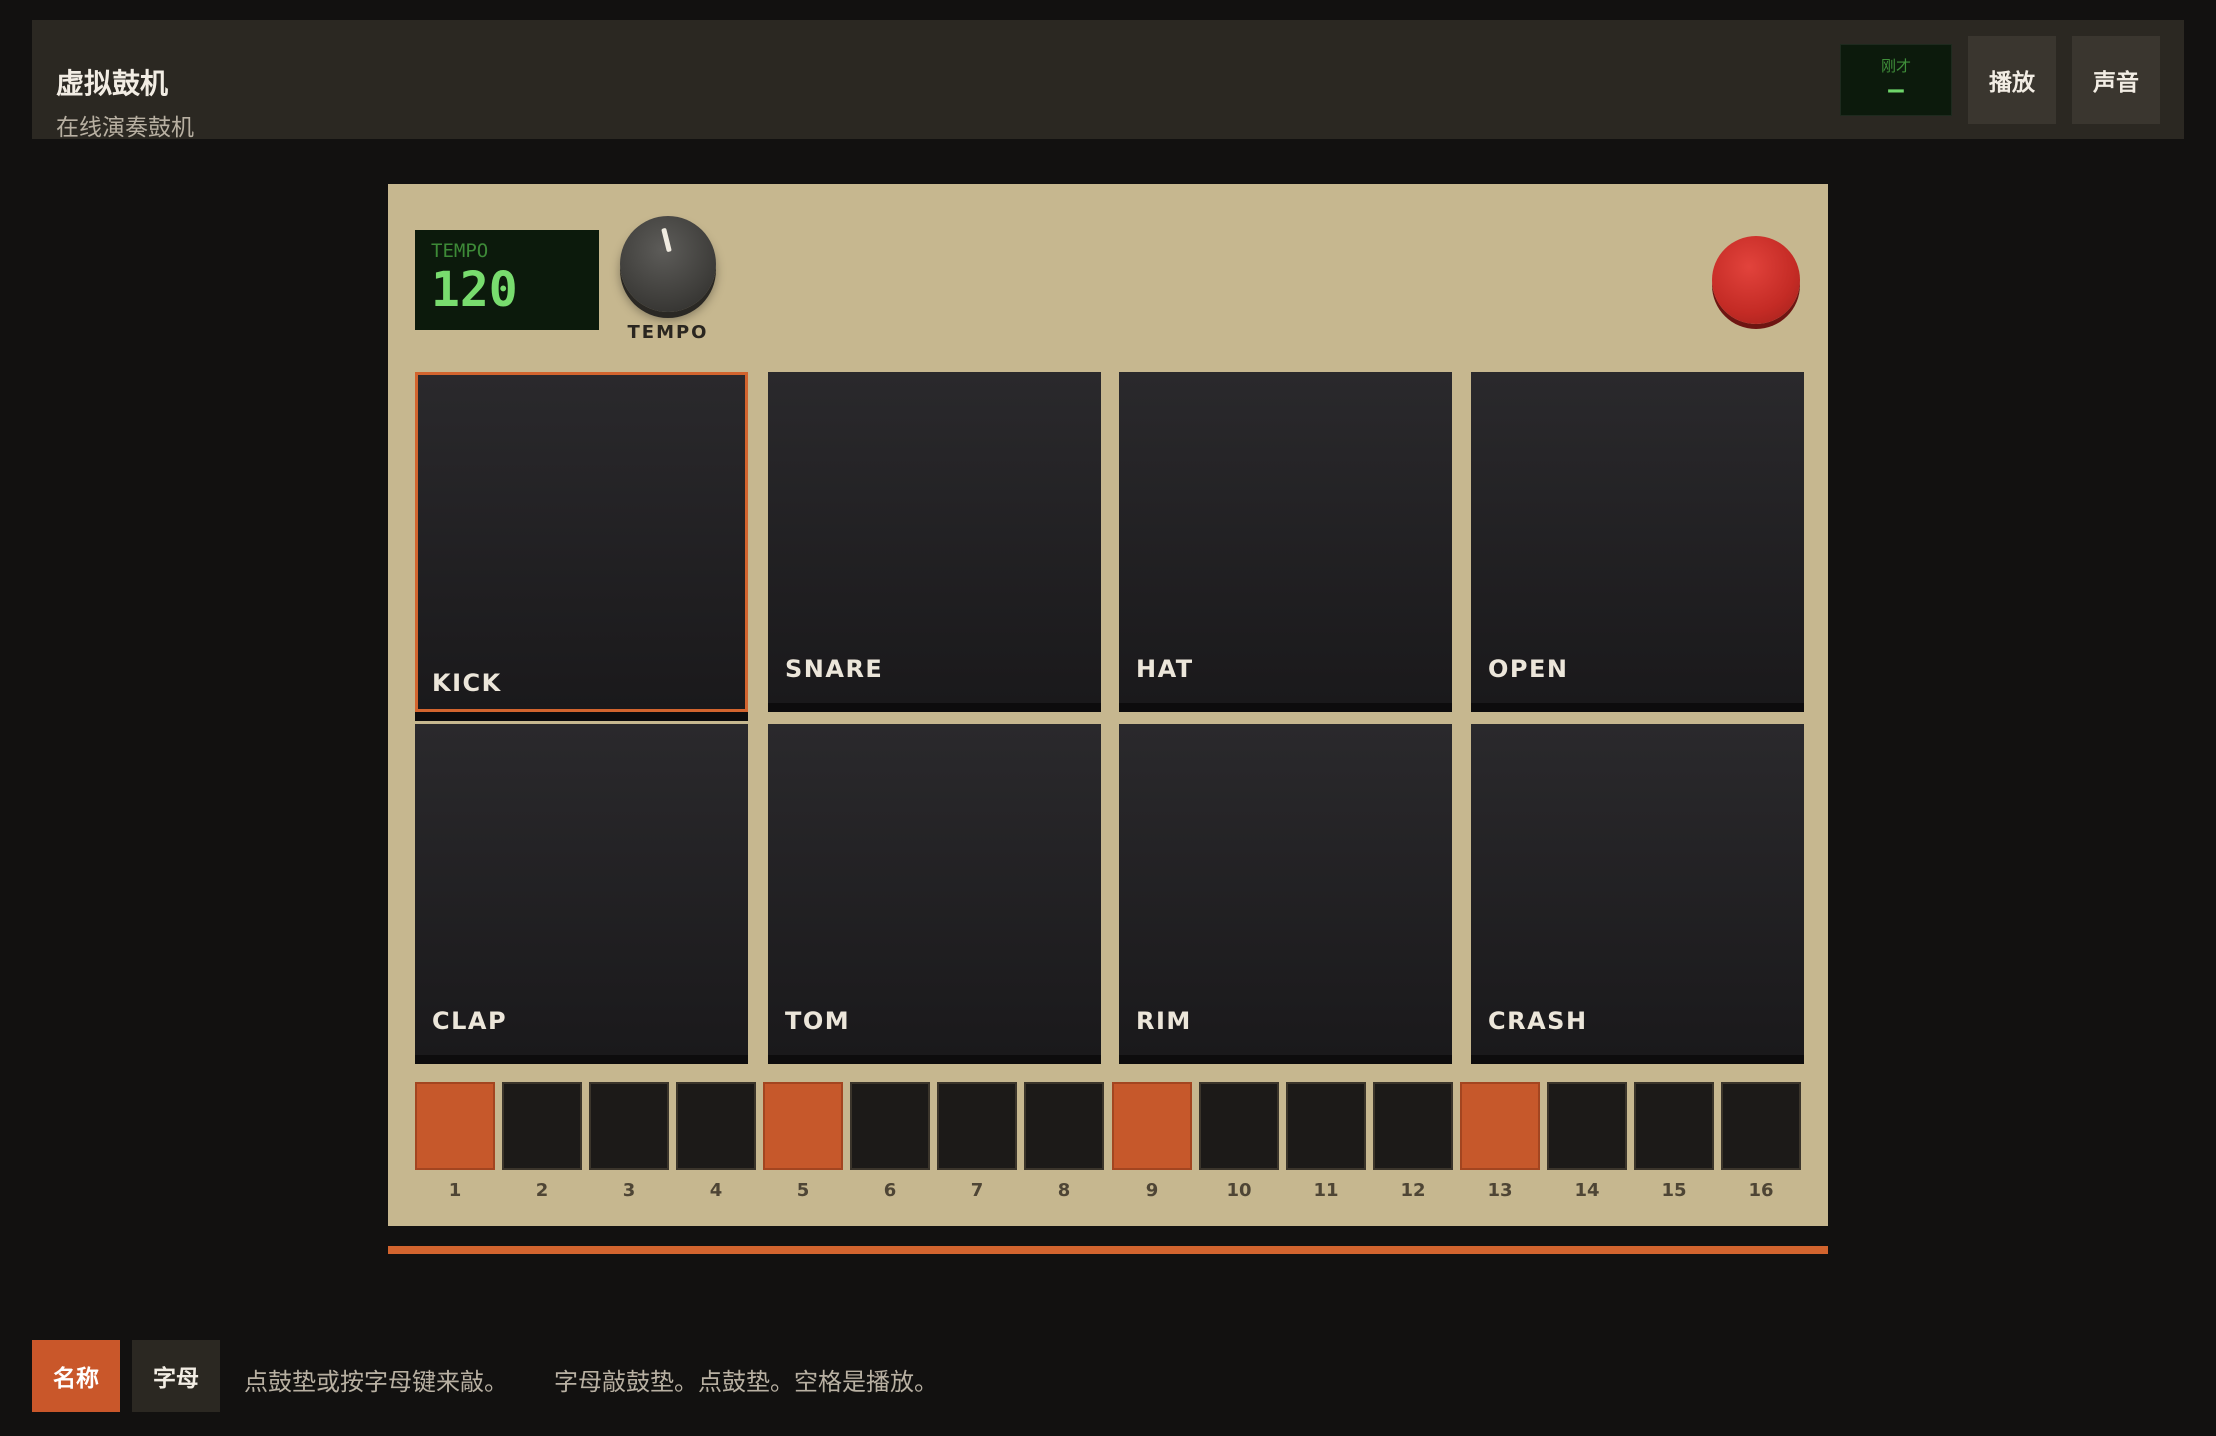 This screenshot has width=2216, height=1436. Describe the element at coordinates (1587, 1190) in the screenshot. I see `step-number: 14` at that location.